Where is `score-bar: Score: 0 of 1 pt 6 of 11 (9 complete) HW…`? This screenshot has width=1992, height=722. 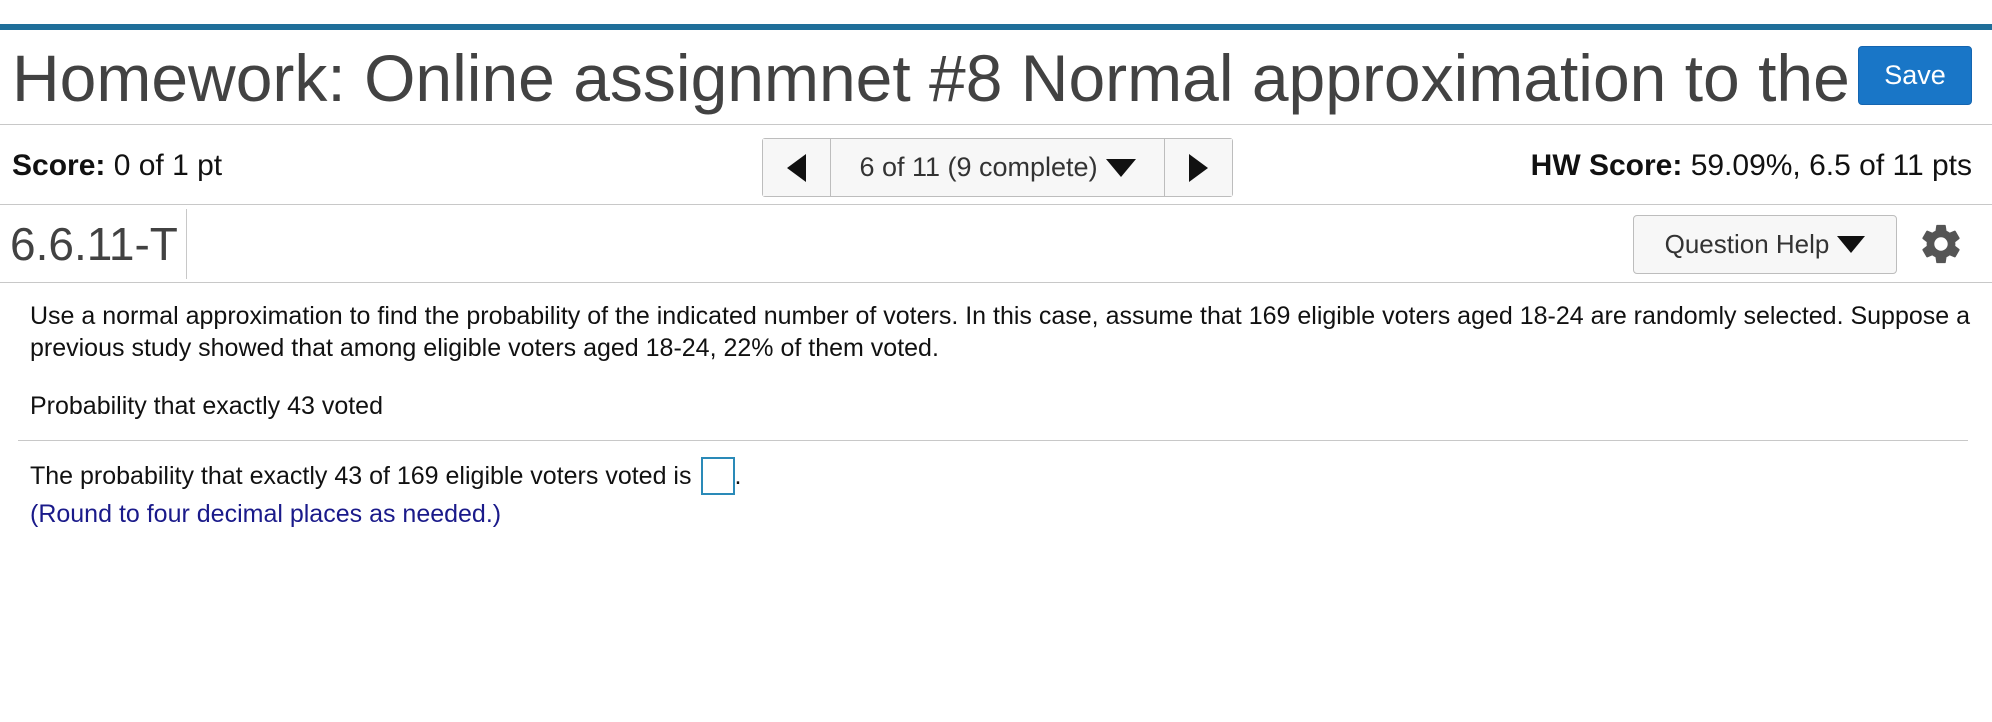 score-bar: Score: 0 of 1 pt 6 of 11 (9 complete) HW… is located at coordinates (996, 165).